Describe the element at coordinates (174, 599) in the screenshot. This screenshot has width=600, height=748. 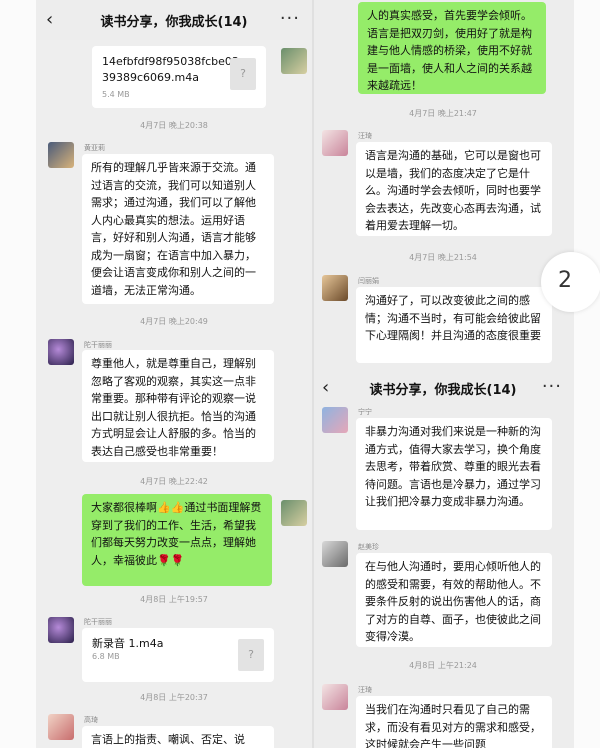
I see `timestamp: 4月8日 上午19:57` at that location.